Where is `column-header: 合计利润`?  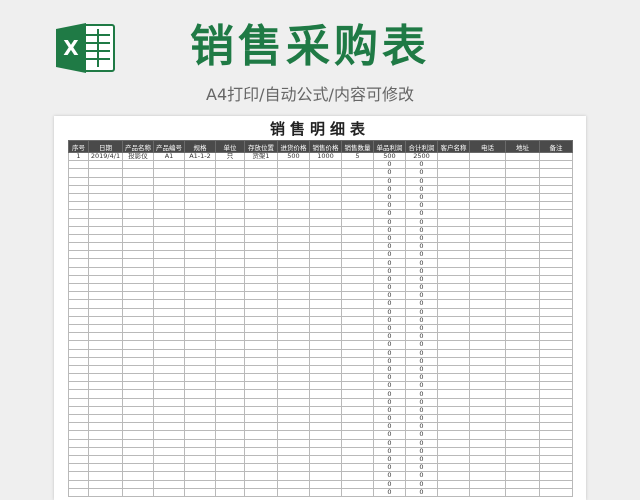
column-header: 合计利润 is located at coordinates (421, 146).